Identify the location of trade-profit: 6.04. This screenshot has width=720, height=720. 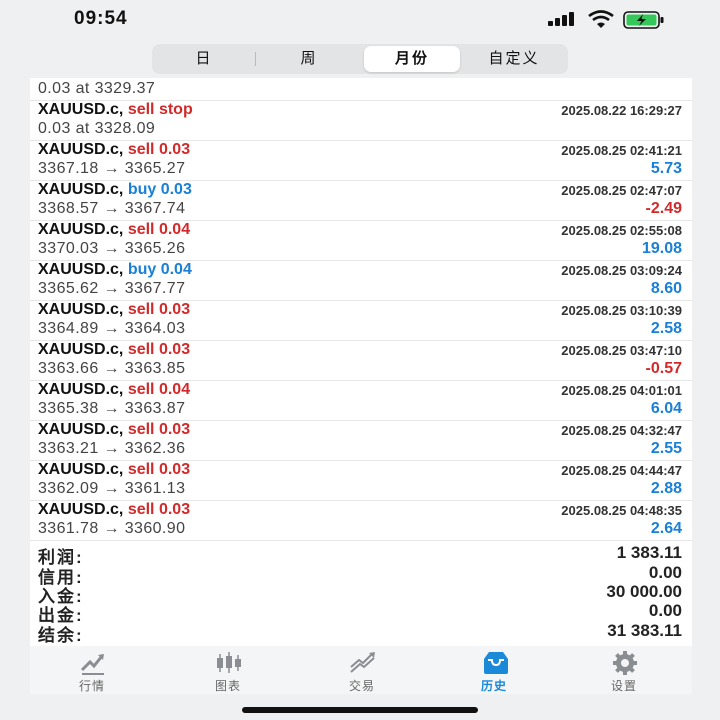
(666, 408).